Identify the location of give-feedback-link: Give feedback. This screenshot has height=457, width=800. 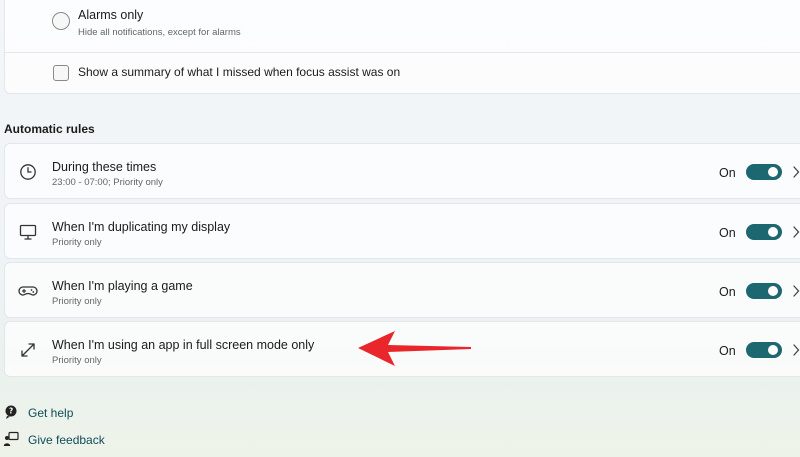
(66, 440).